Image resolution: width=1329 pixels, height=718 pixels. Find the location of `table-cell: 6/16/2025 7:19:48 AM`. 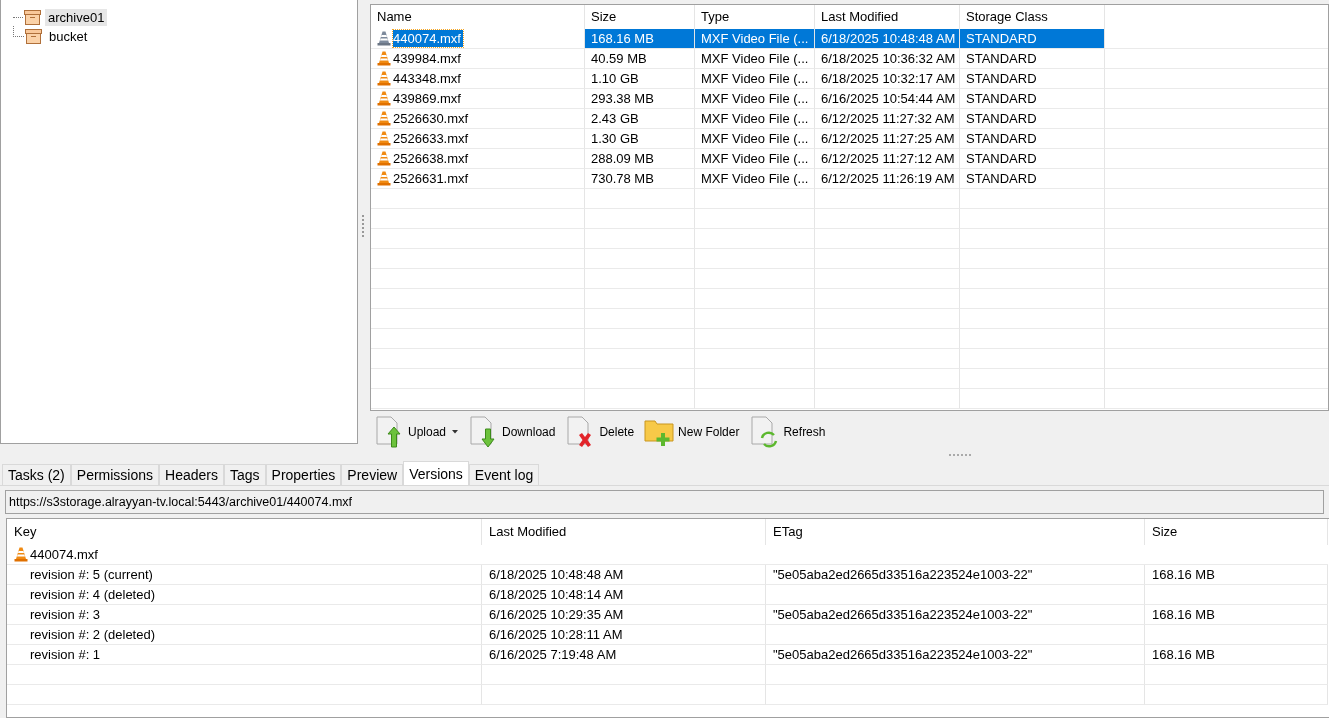

table-cell: 6/16/2025 7:19:48 AM is located at coordinates (553, 654).